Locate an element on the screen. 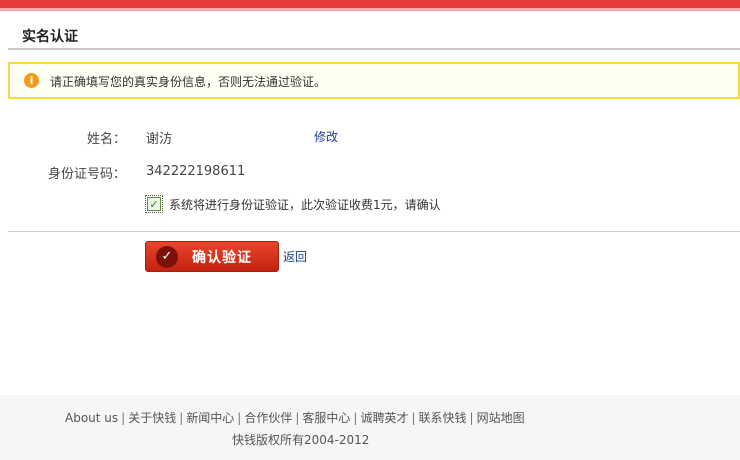 Image resolution: width=740 pixels, height=460 pixels. name-value: 谢汸 is located at coordinates (159, 139).